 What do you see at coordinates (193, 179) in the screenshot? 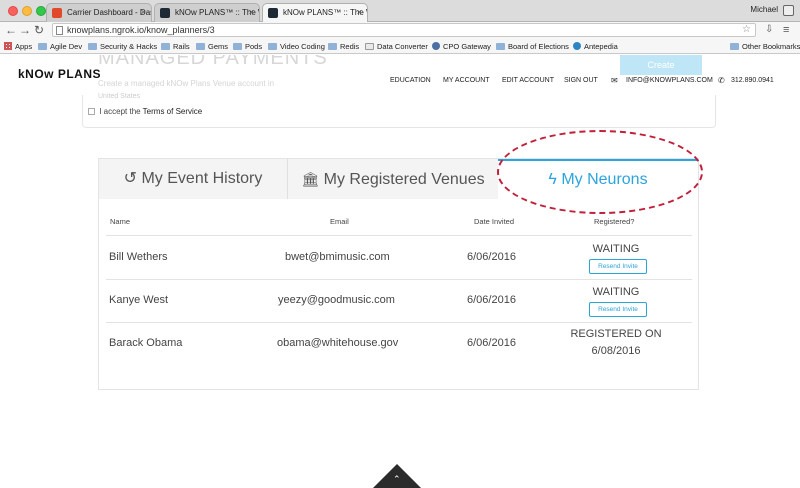
I see `tab-my-event-history: ↺ My Event History` at bounding box center [193, 179].